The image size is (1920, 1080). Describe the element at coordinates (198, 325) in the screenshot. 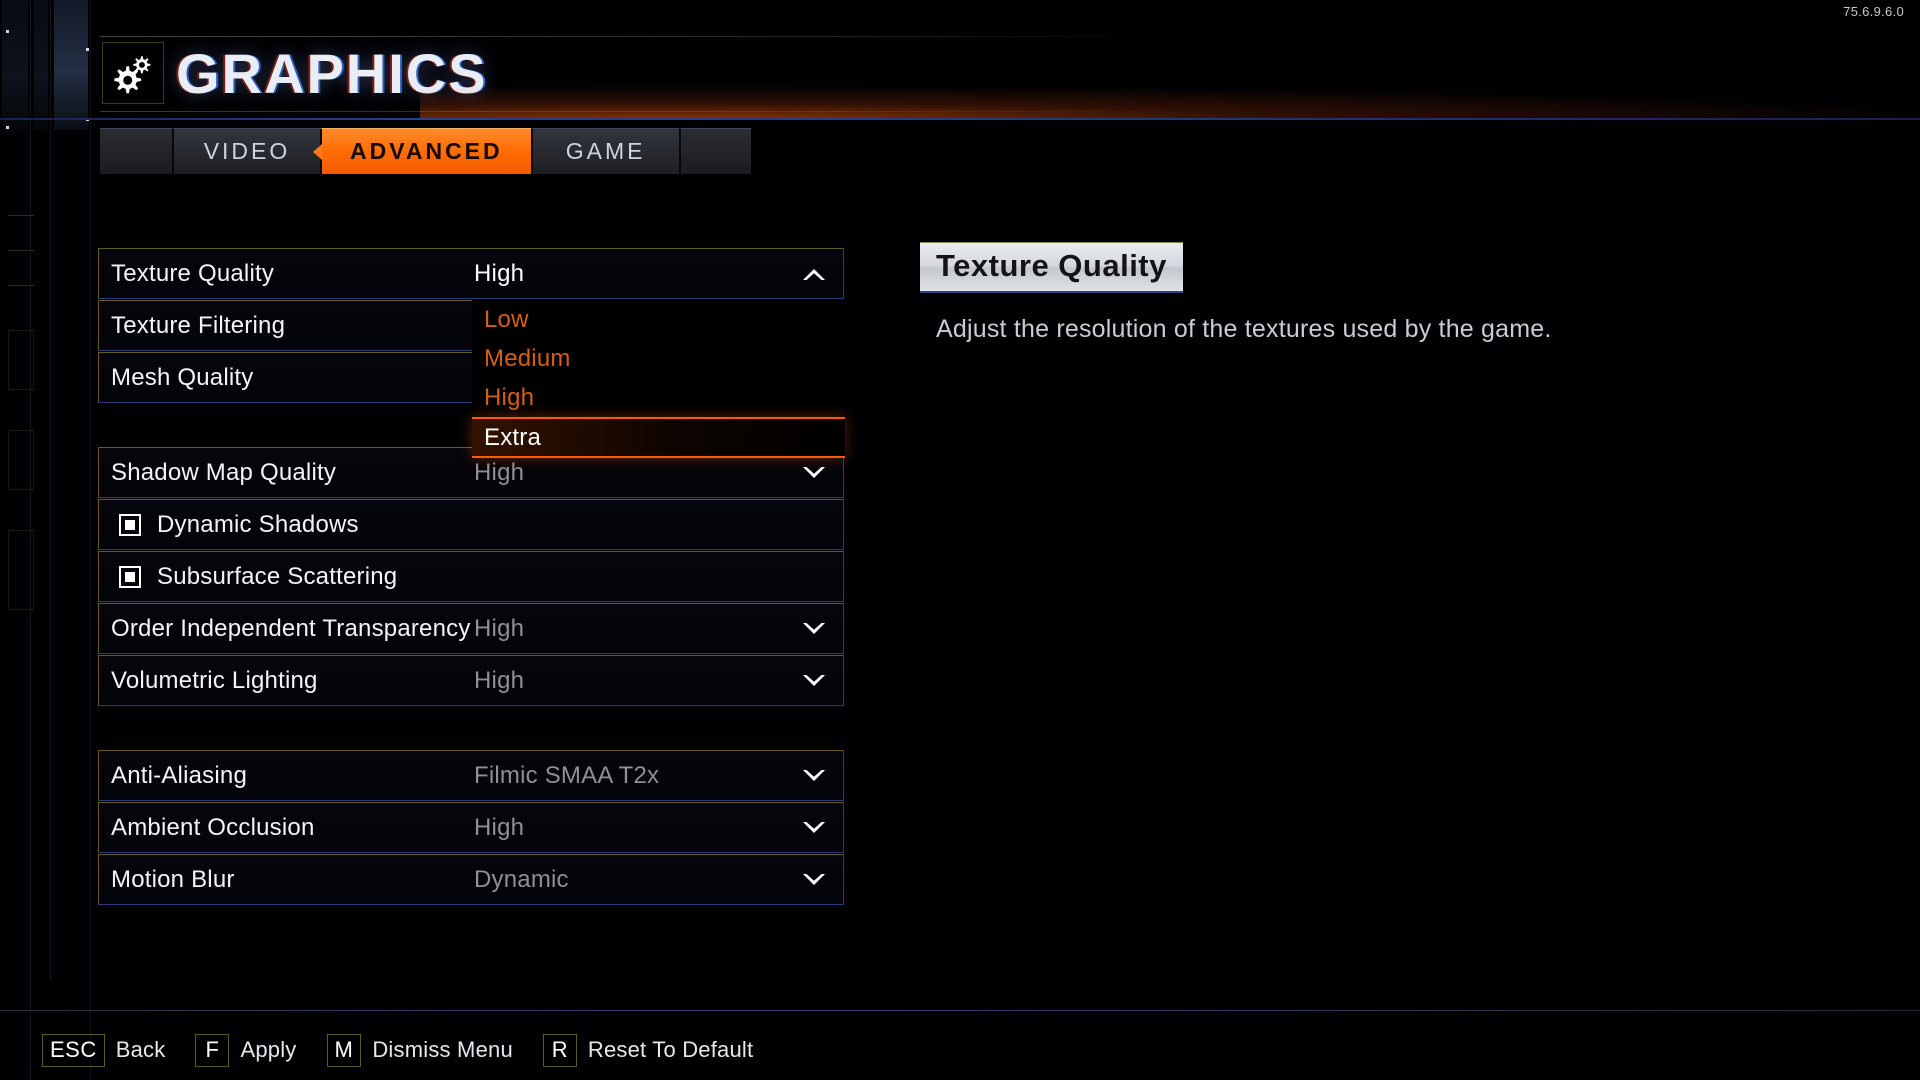

I see `setting-label: Texture Filtering` at that location.